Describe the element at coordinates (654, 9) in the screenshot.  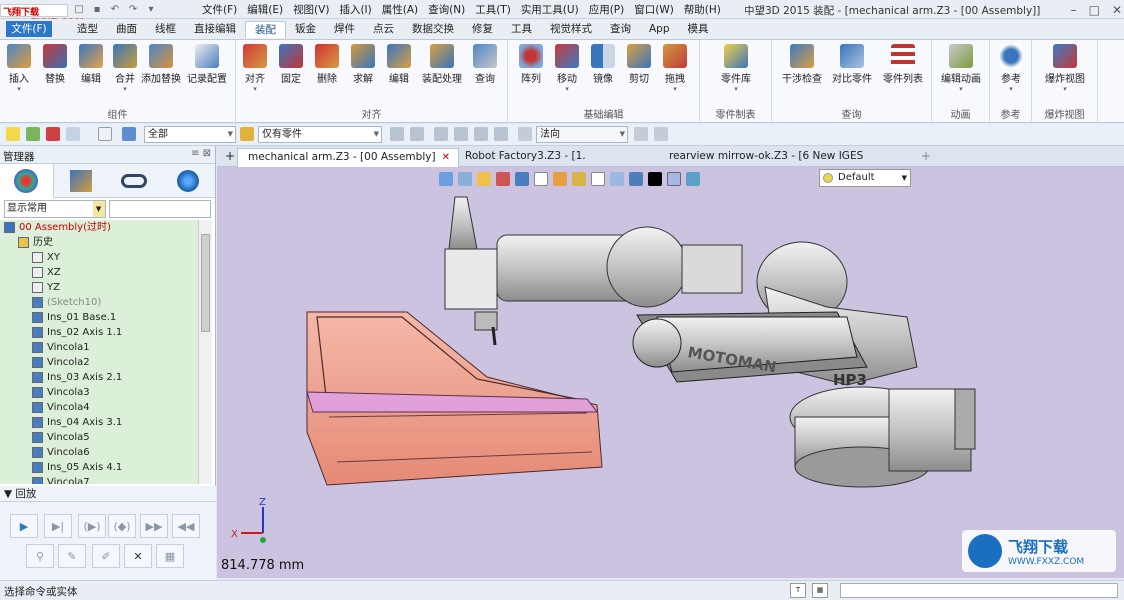
I see `menu-window: 窗口(W)` at that location.